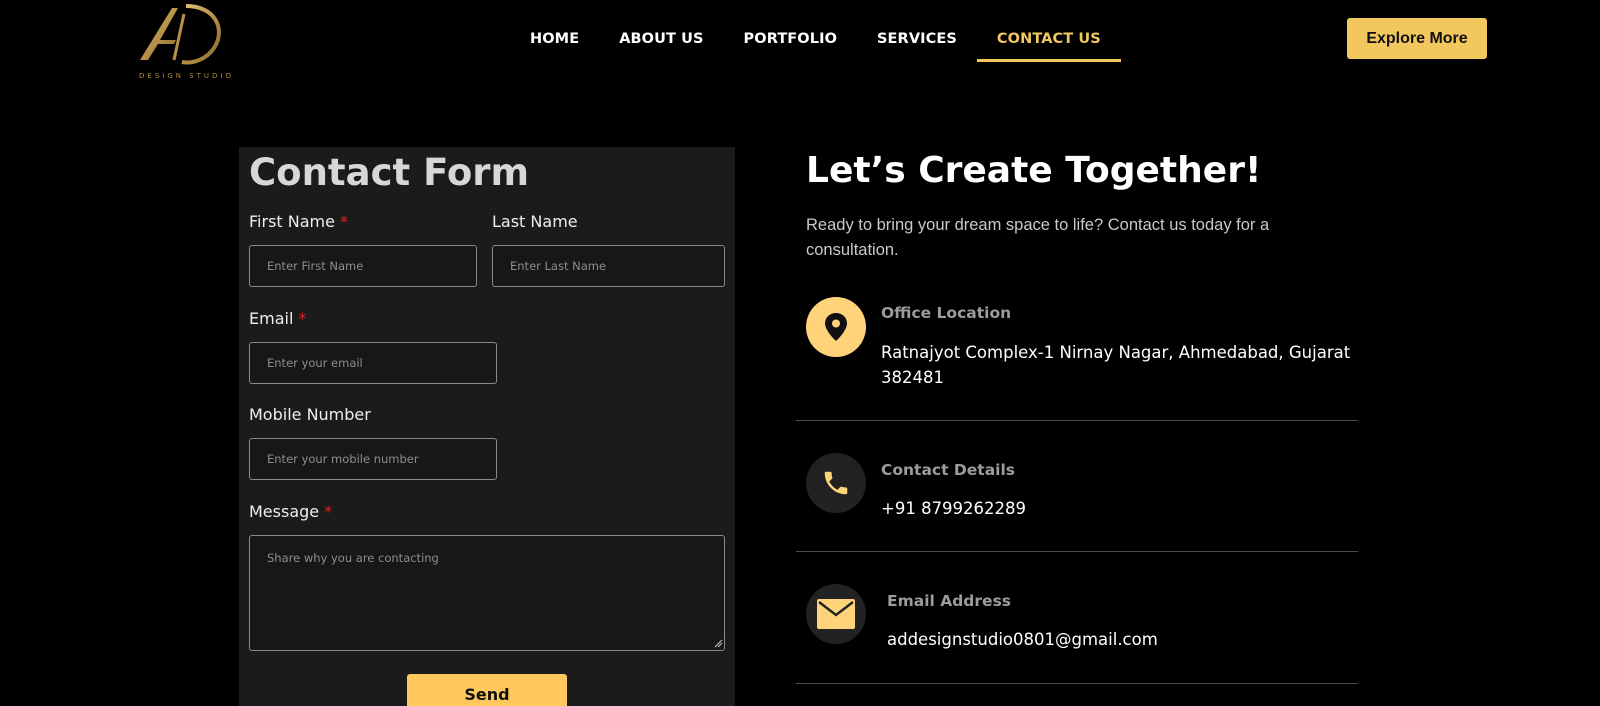 Image resolution: width=1600 pixels, height=706 pixels. I want to click on location-icon-badge, so click(836, 327).